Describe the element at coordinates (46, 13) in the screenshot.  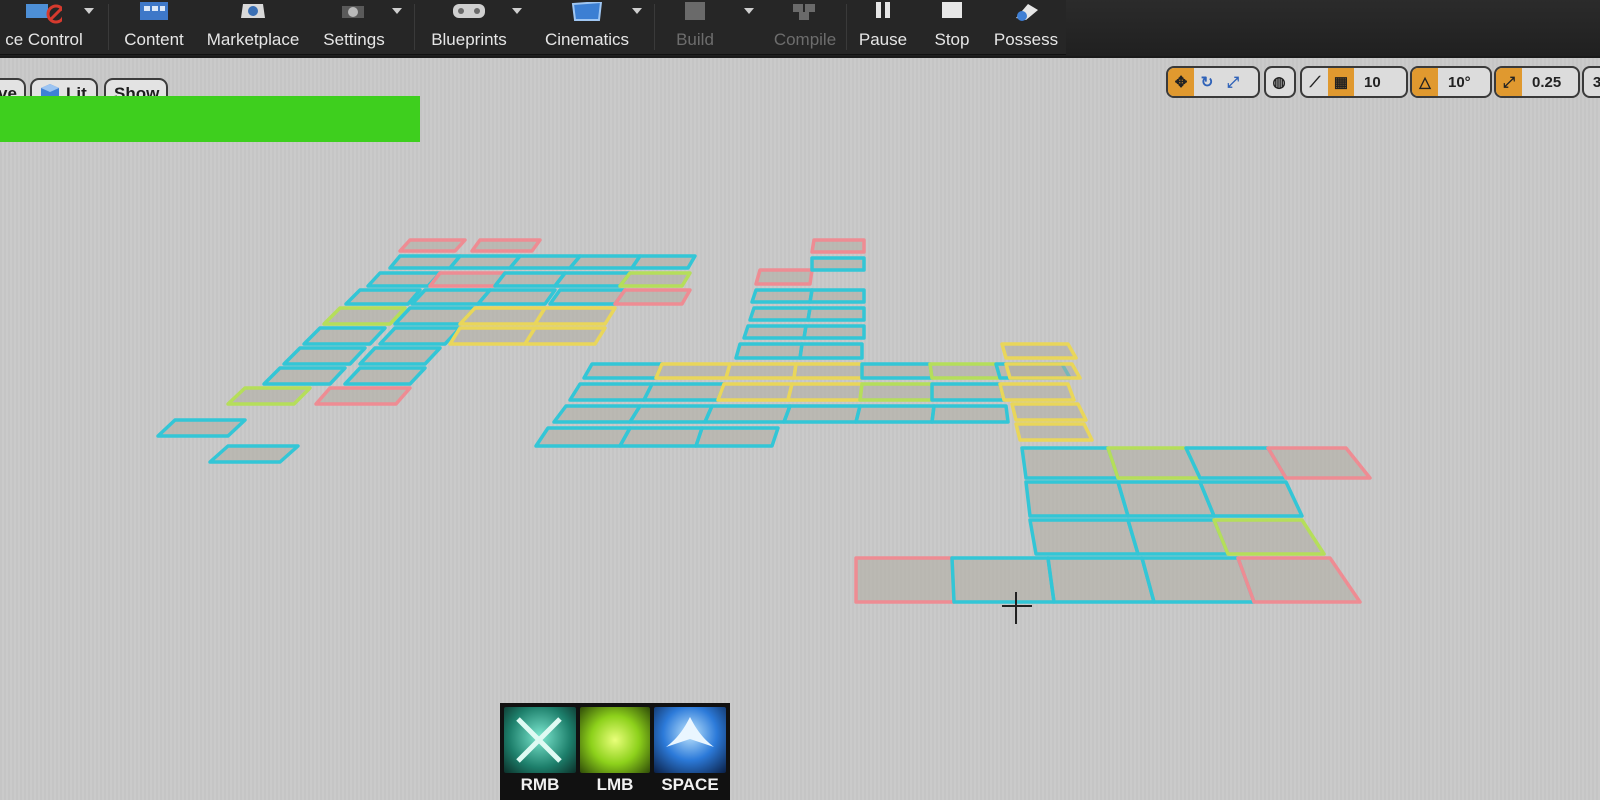
I see `source-control-icon` at that location.